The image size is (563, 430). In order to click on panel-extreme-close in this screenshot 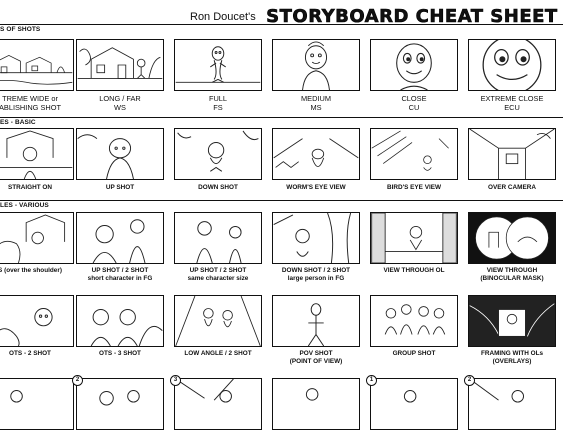, I will do `click(512, 65)`.